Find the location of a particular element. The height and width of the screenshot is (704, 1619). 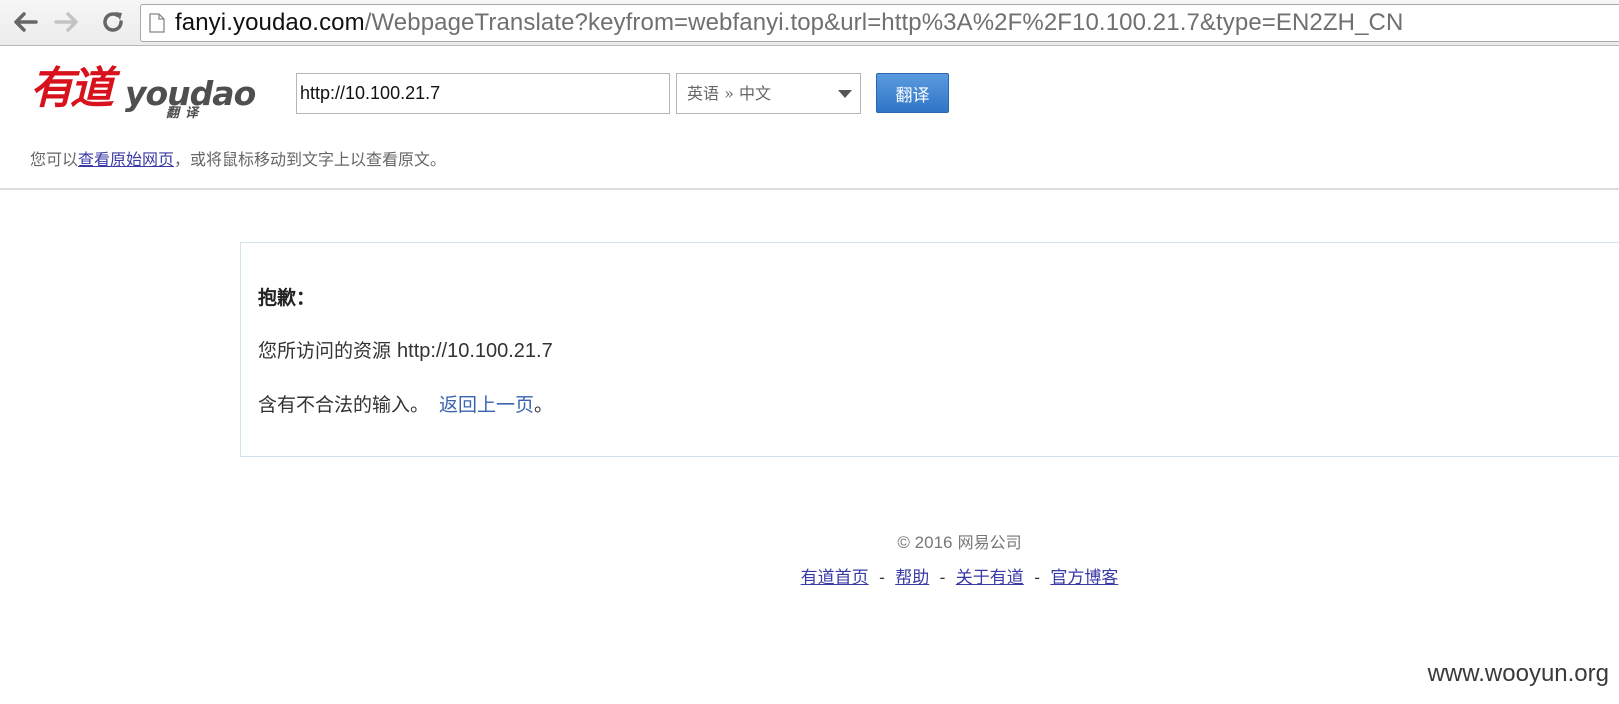

forward-arrow-icon is located at coordinates (66, 22).